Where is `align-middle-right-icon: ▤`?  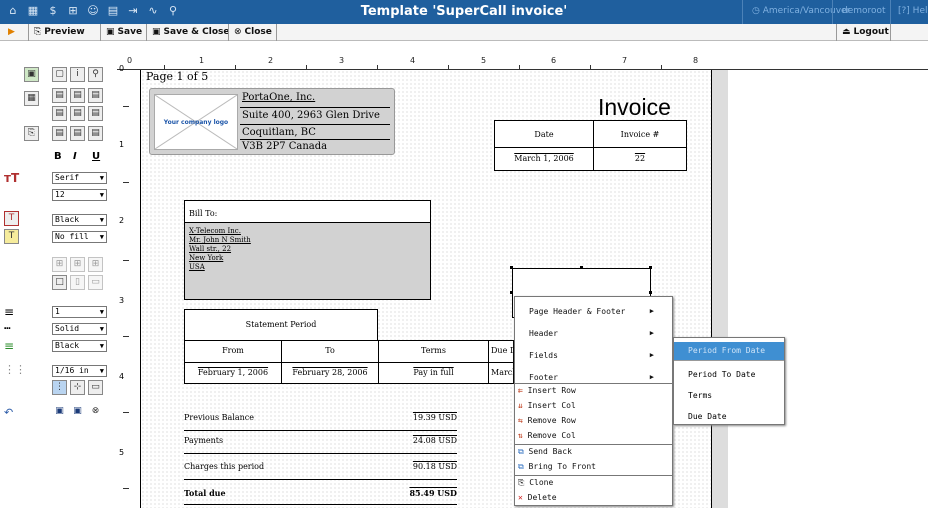 align-middle-right-icon: ▤ is located at coordinates (95, 113).